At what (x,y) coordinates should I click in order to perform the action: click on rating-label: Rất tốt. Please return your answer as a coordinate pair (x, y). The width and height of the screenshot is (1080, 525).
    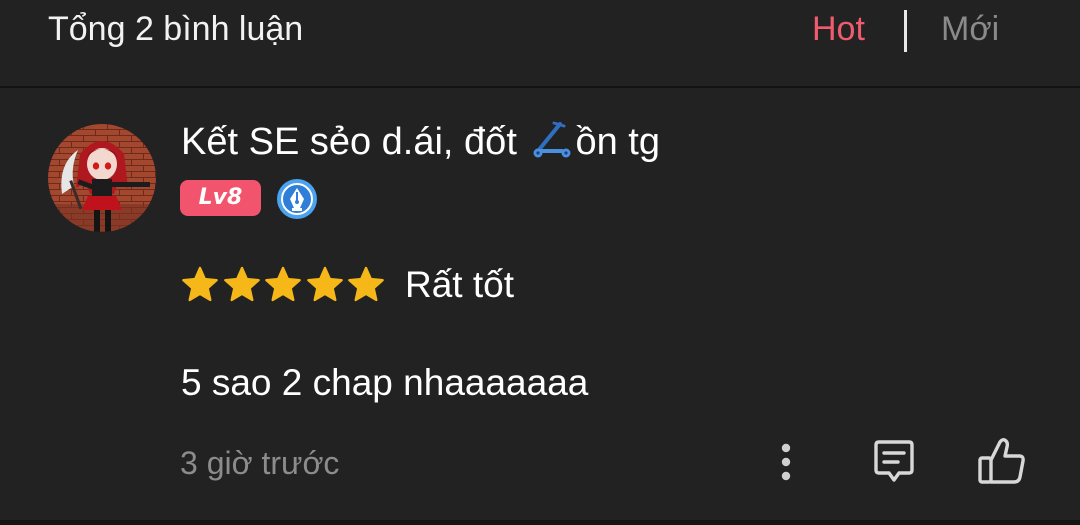
    Looking at the image, I should click on (459, 284).